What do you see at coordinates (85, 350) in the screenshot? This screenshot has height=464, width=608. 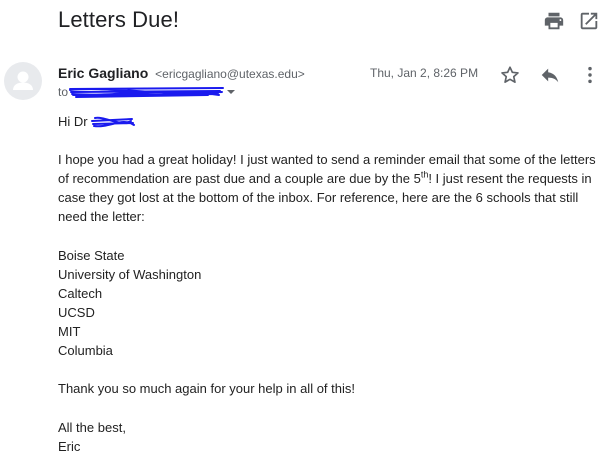 I see `school-list-item: Columbia` at bounding box center [85, 350].